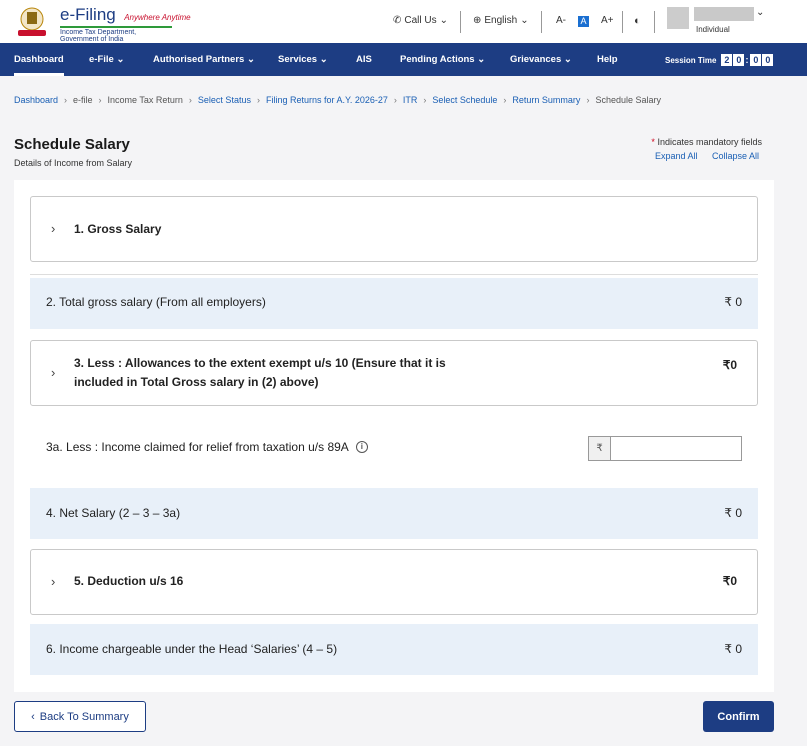 The image size is (807, 746). Describe the element at coordinates (546, 100) in the screenshot. I see `breadcrumb-return-summary: Return Summary` at that location.